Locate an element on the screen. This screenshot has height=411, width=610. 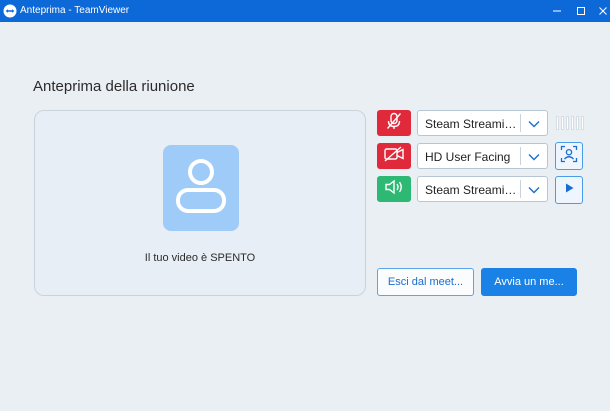
camera-off-icon is located at coordinates (394, 156).